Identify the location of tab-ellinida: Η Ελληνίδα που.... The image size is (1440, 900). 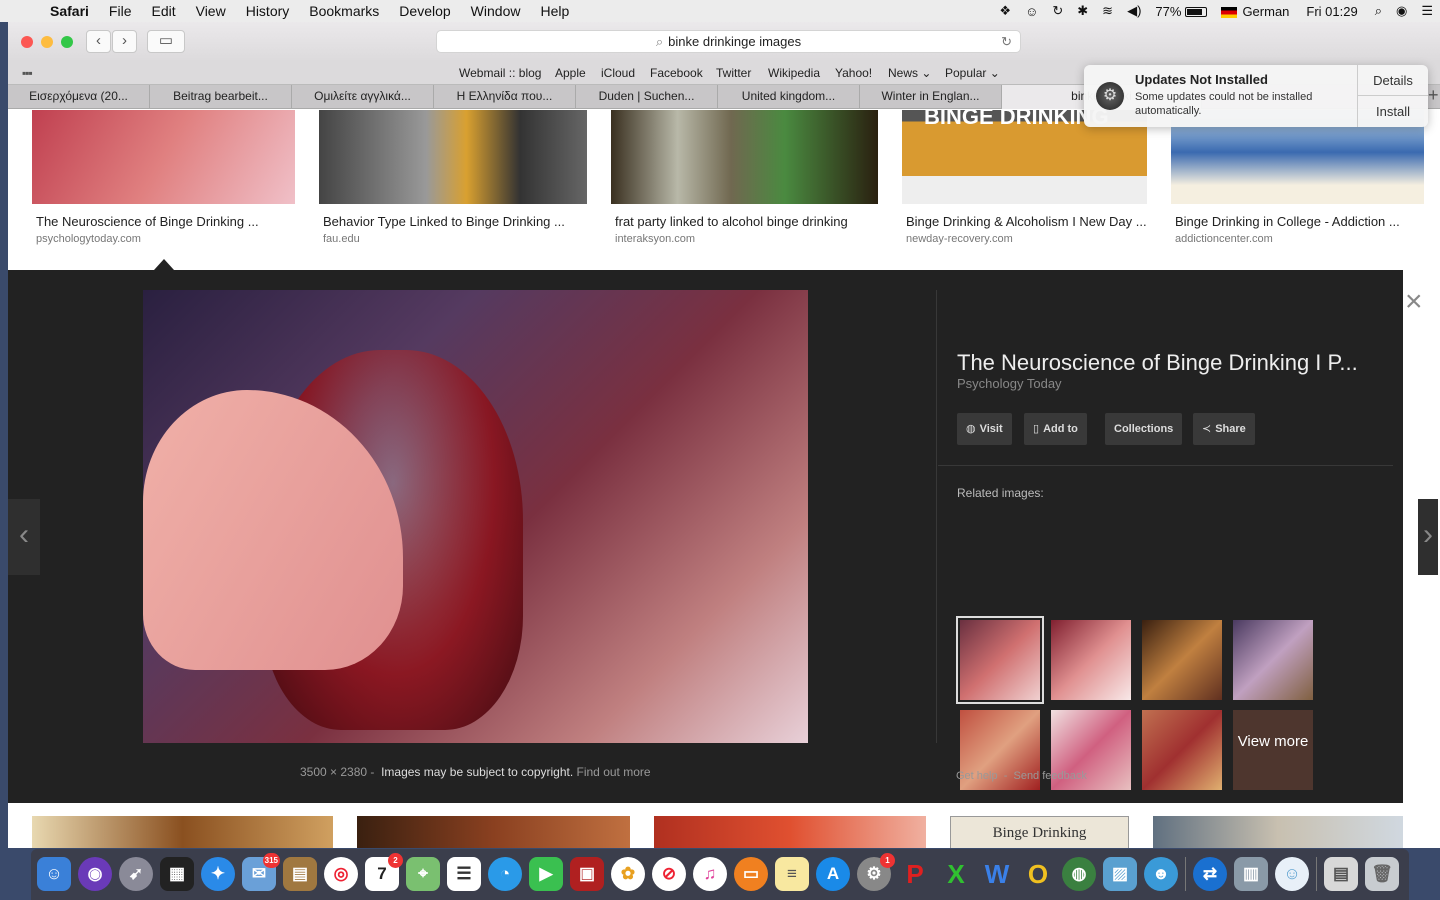
(505, 97).